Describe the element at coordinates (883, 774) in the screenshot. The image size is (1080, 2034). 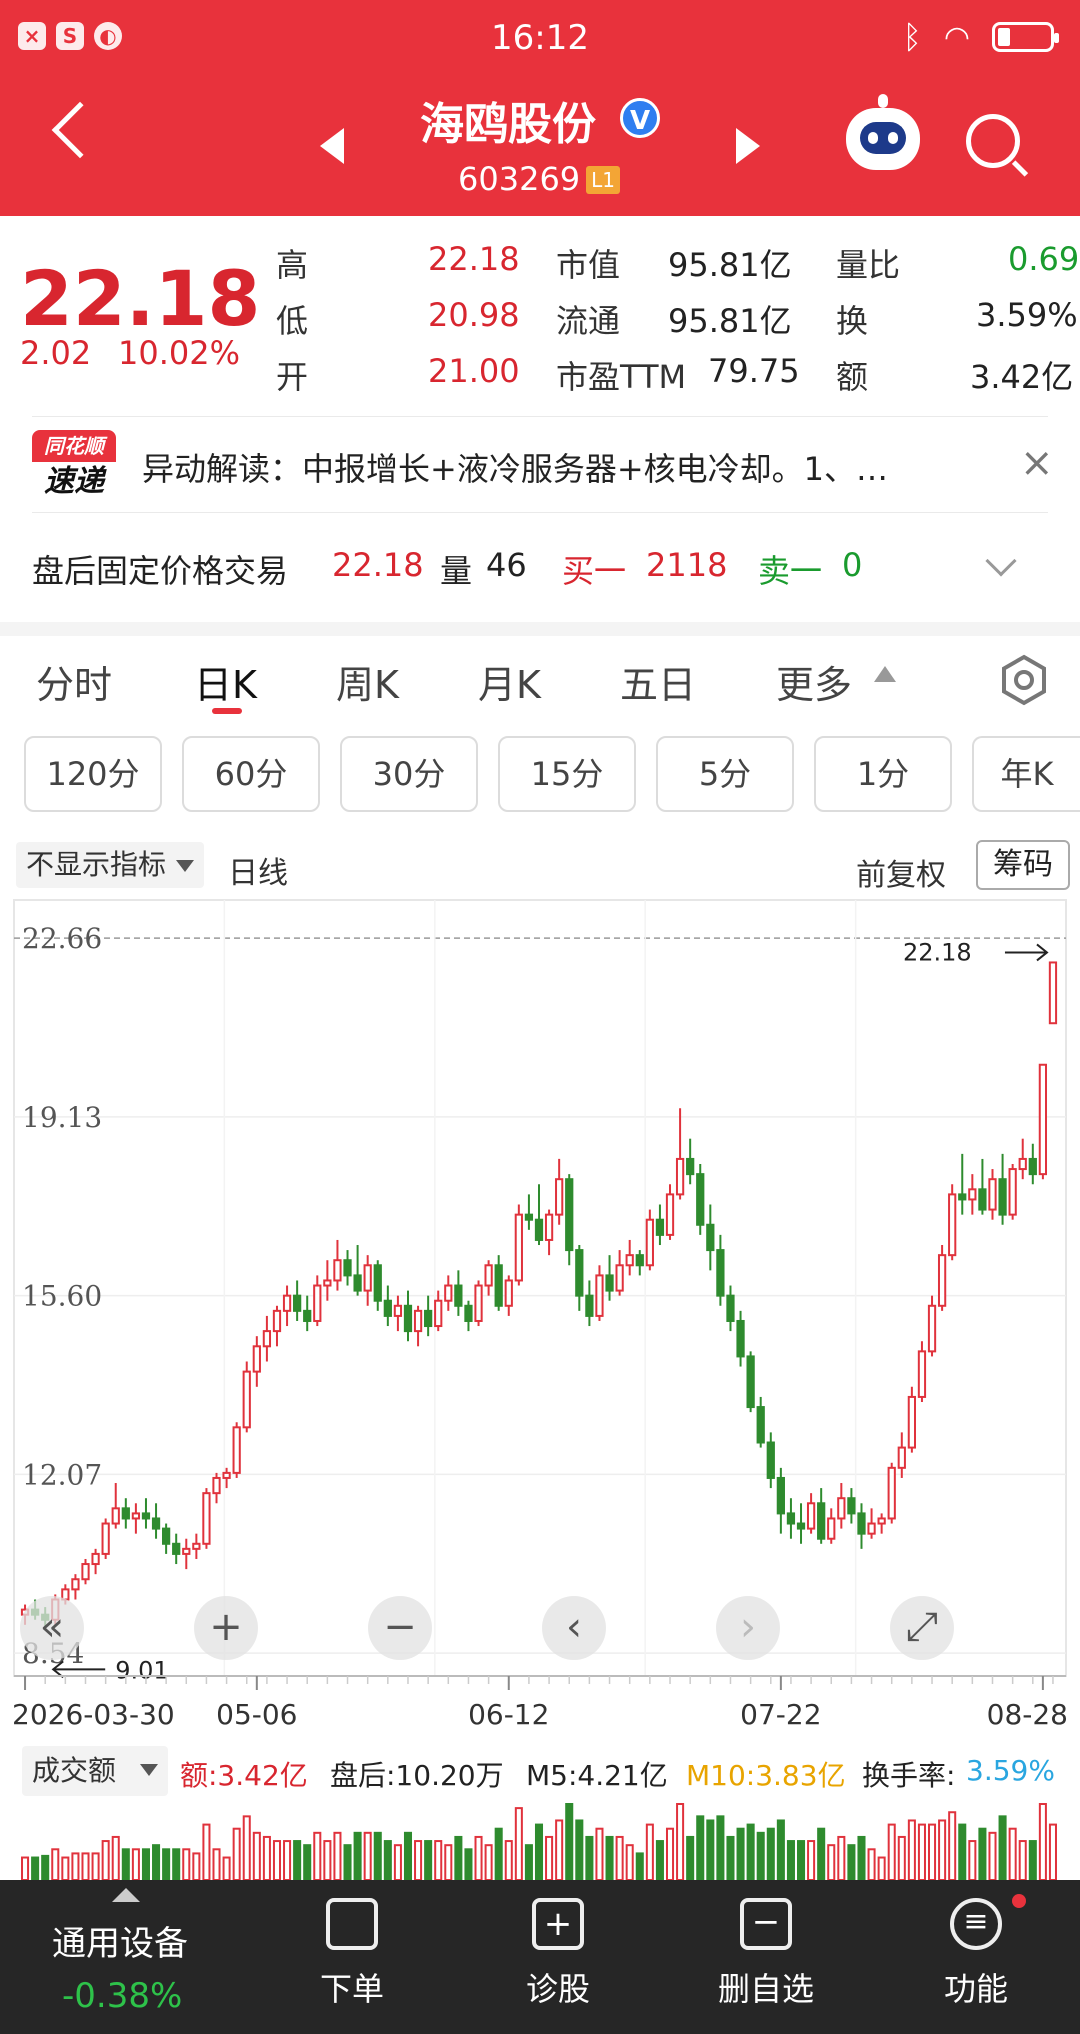
I see `chip-1min: 1分` at that location.